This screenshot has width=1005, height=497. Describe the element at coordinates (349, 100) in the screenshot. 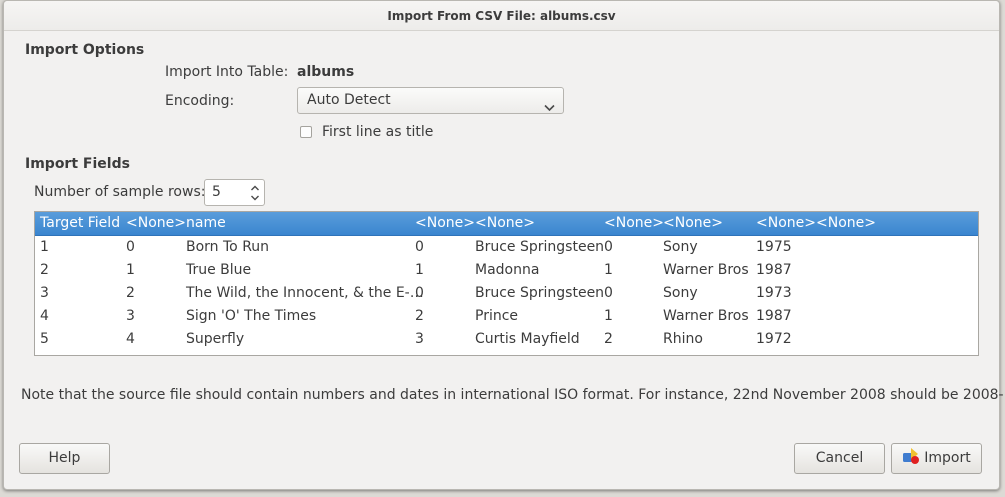

I see `encoding-value: Auto Detect` at that location.